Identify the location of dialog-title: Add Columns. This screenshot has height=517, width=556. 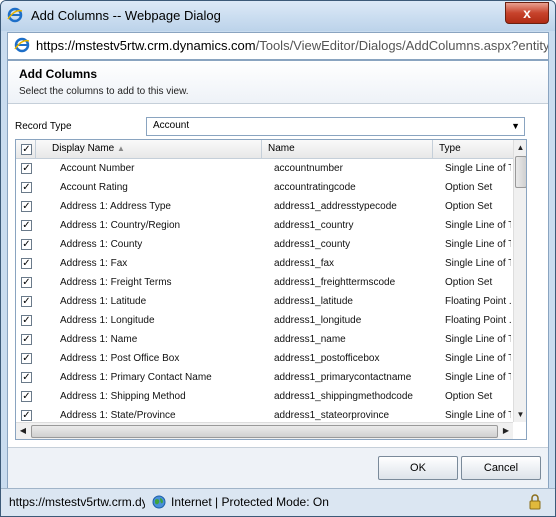
(58, 74).